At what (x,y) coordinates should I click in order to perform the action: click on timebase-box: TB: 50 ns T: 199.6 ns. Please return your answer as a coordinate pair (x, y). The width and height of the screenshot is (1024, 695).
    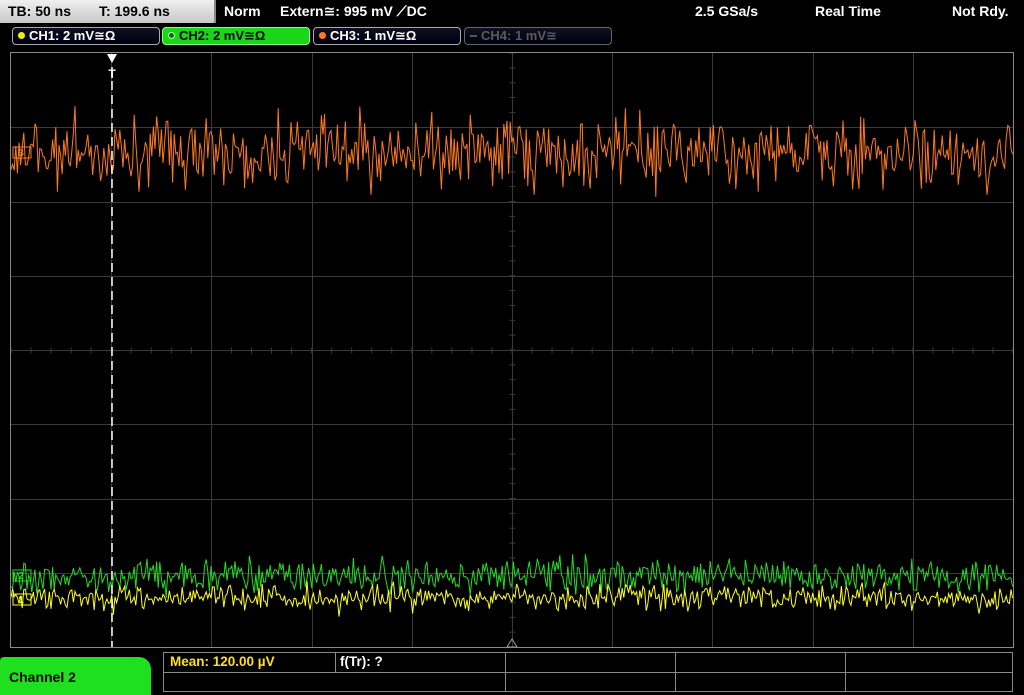
    Looking at the image, I should click on (108, 11).